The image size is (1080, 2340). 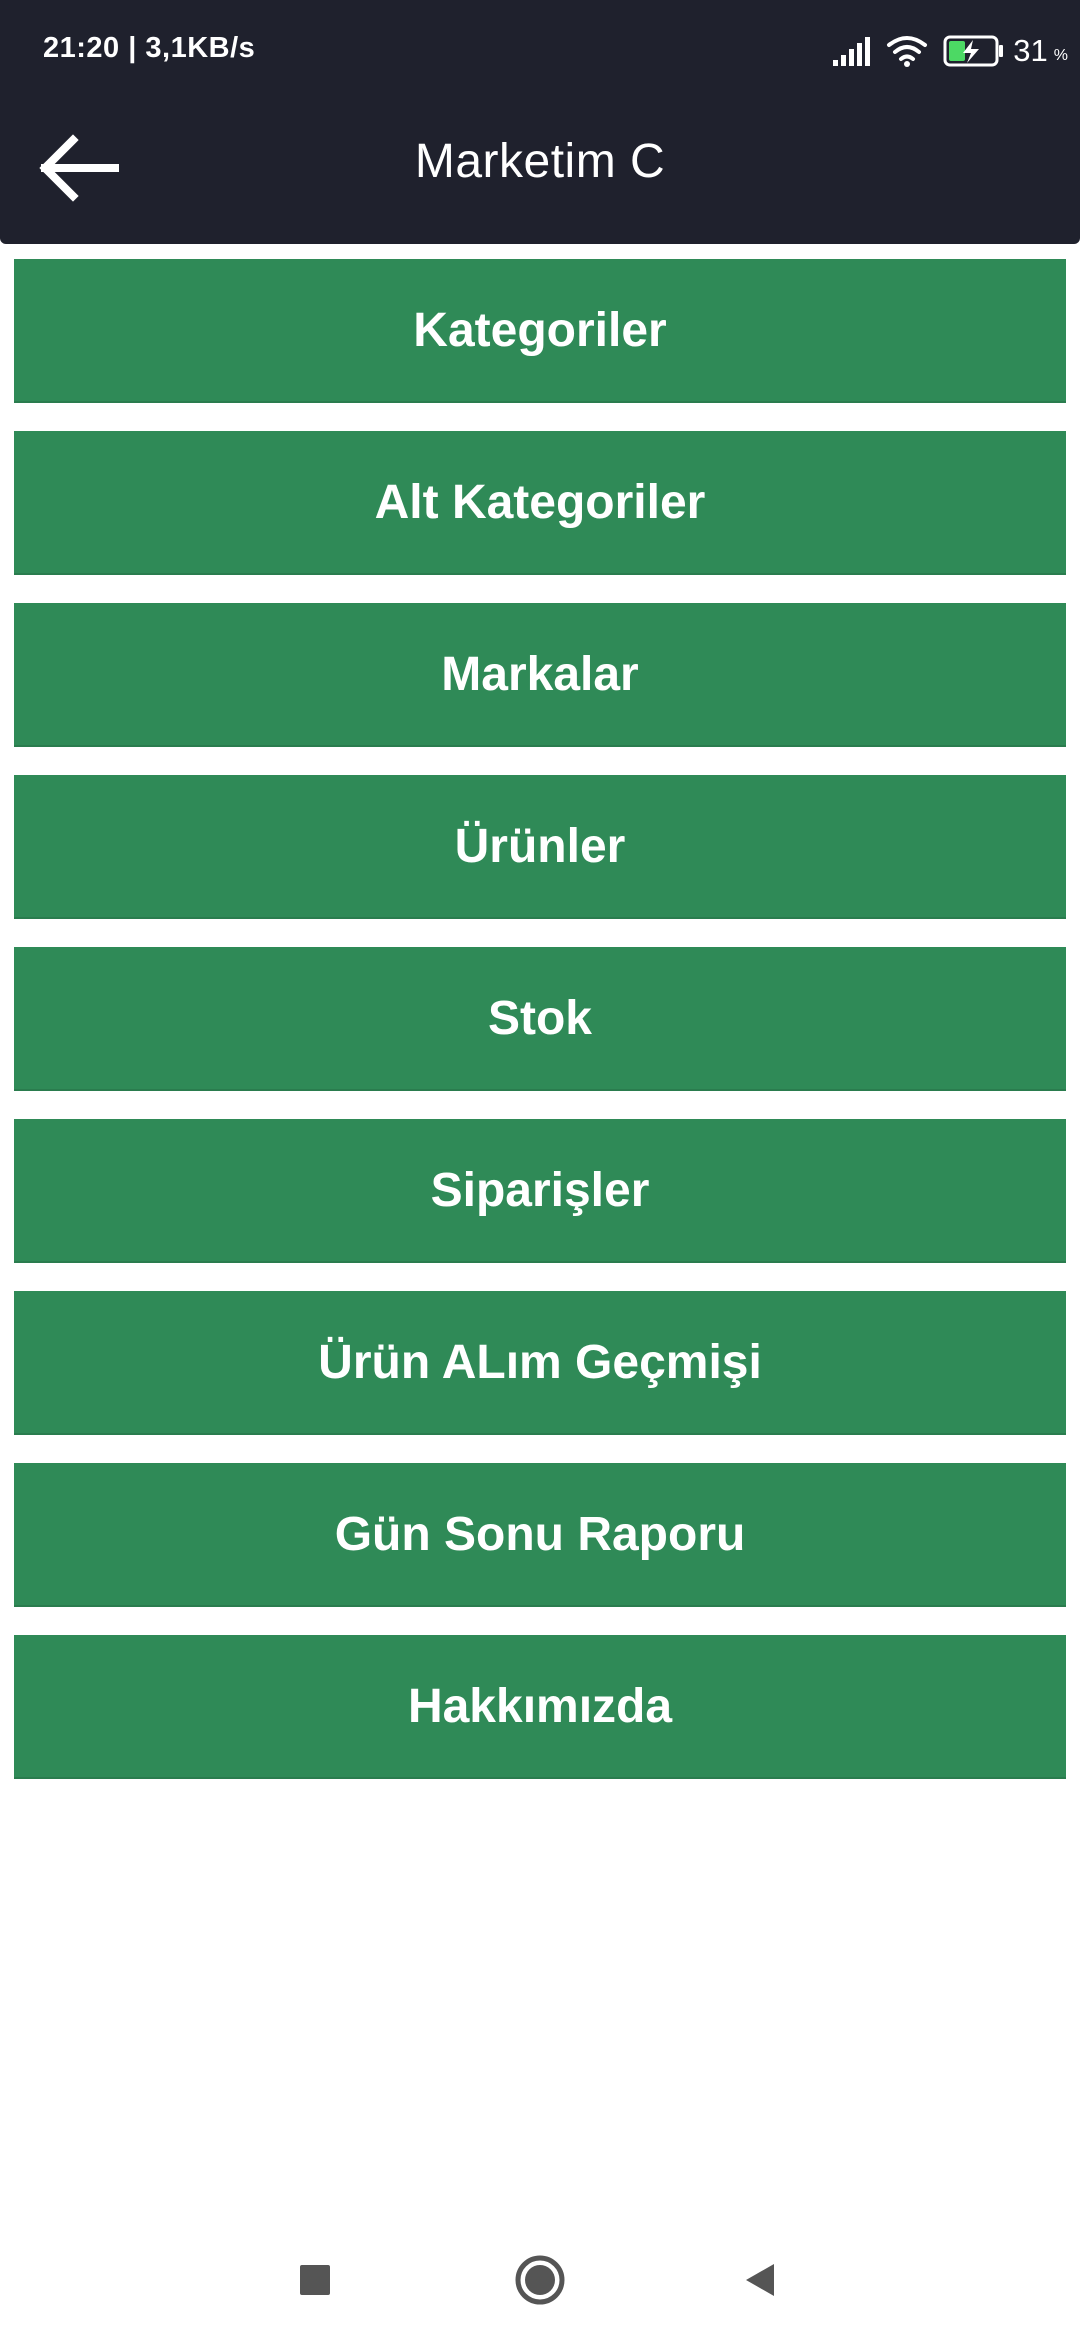 I want to click on status-icons: 31 %, so click(x=949, y=51).